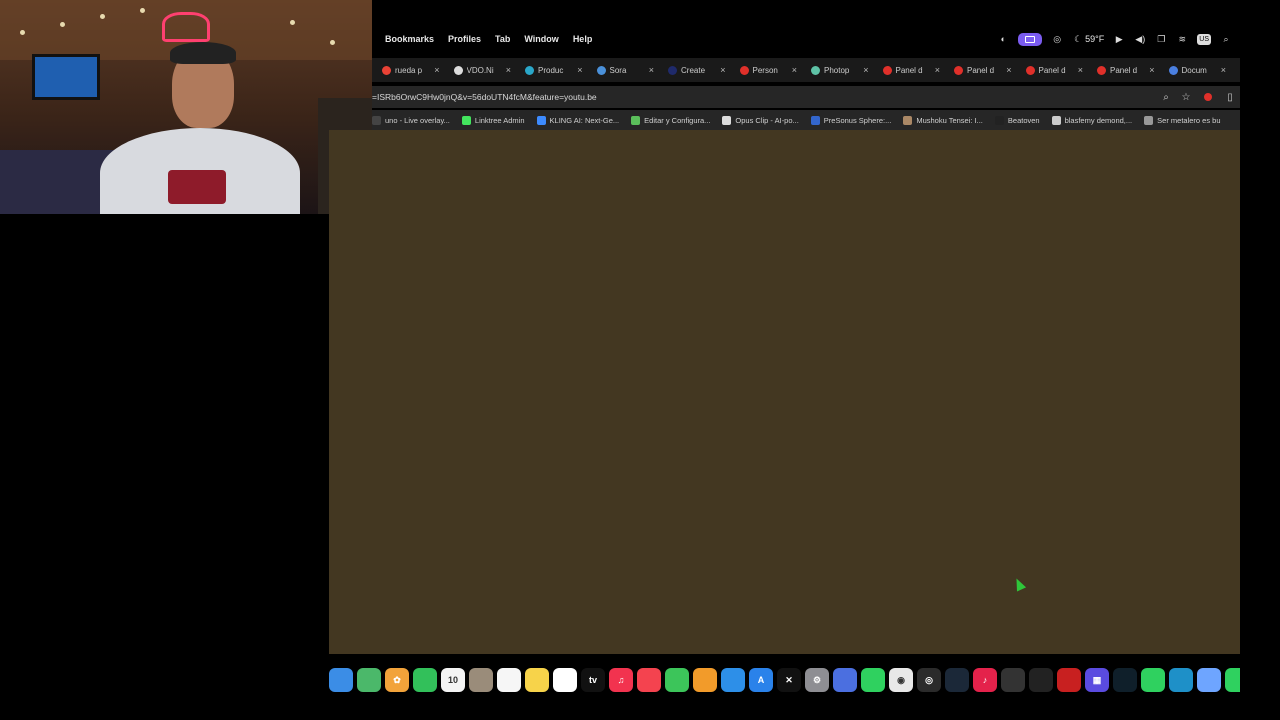 The height and width of the screenshot is (720, 1280). Describe the element at coordinates (1078, 39) in the screenshot. I see `weather-moon-icon: ☾` at that location.